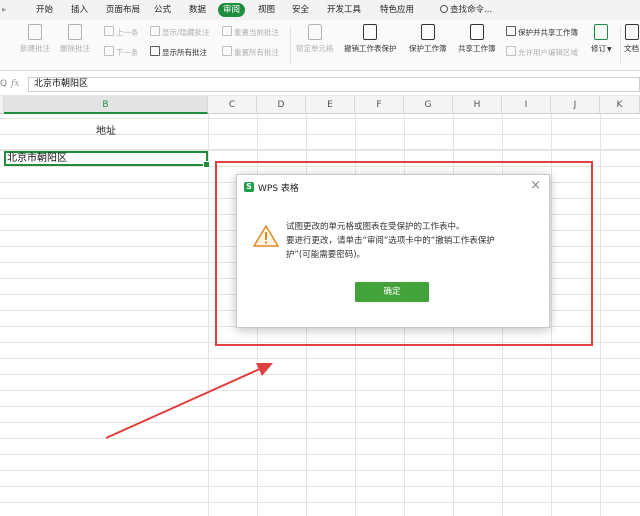 Image resolution: width=640 pixels, height=516 pixels. What do you see at coordinates (535, 186) in the screenshot?
I see `close-icon: ×` at bounding box center [535, 186].